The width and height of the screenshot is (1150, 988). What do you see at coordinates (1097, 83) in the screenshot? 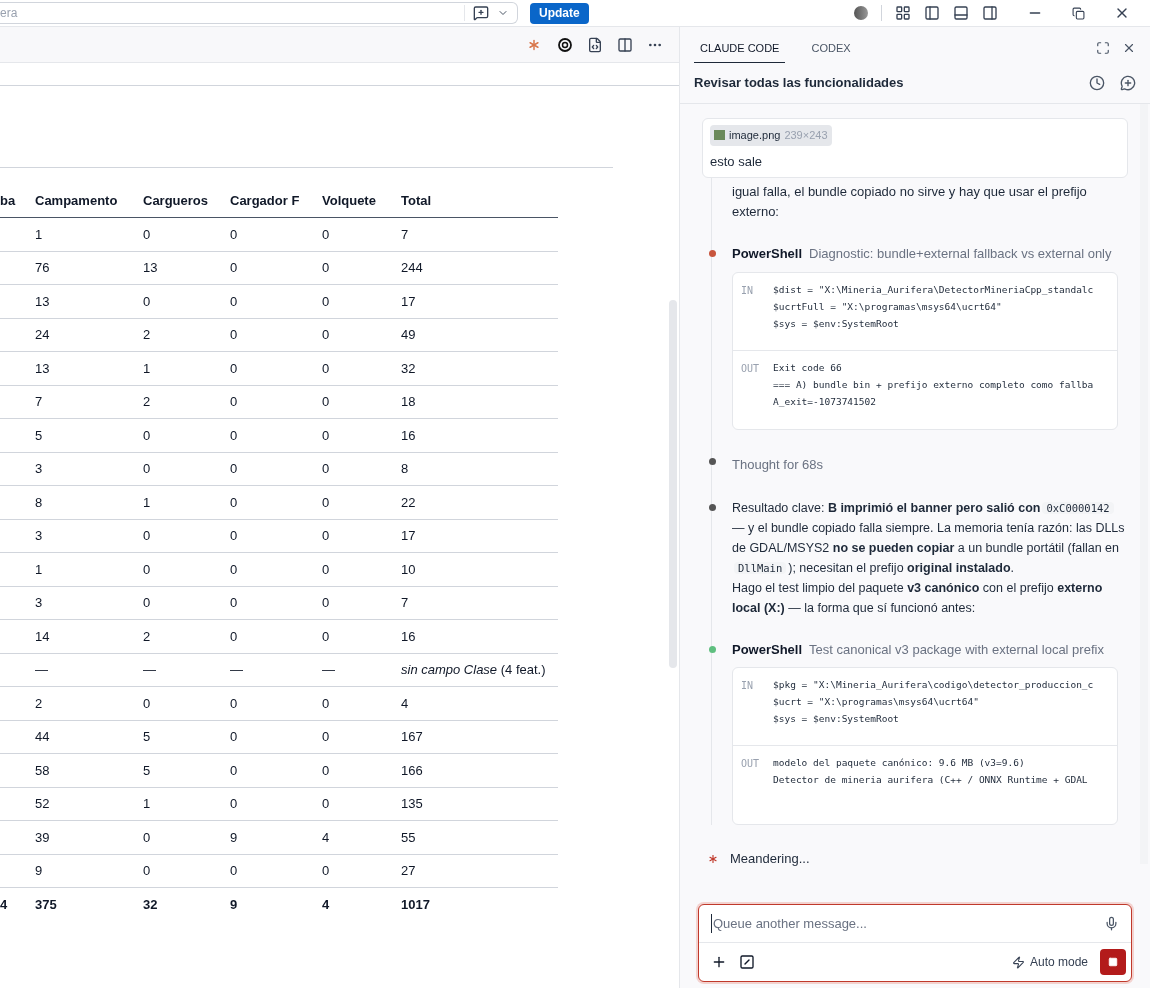
I see `history-icon` at bounding box center [1097, 83].